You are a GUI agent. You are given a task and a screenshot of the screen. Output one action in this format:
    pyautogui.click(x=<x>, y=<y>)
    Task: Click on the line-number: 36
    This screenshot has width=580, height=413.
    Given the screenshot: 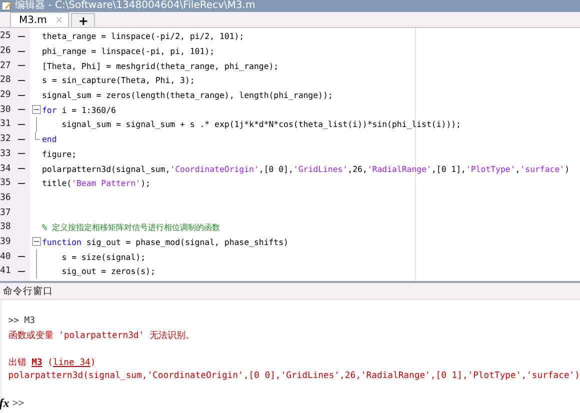 What is the action you would take?
    pyautogui.click(x=6, y=197)
    